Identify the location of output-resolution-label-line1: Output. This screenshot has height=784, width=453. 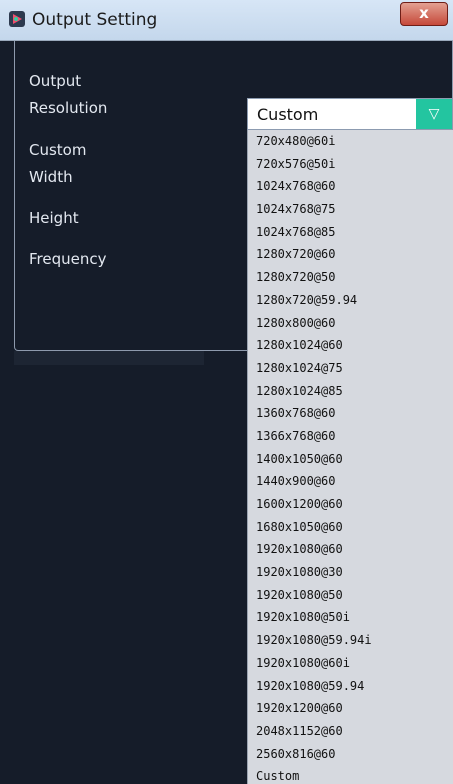
(55, 81).